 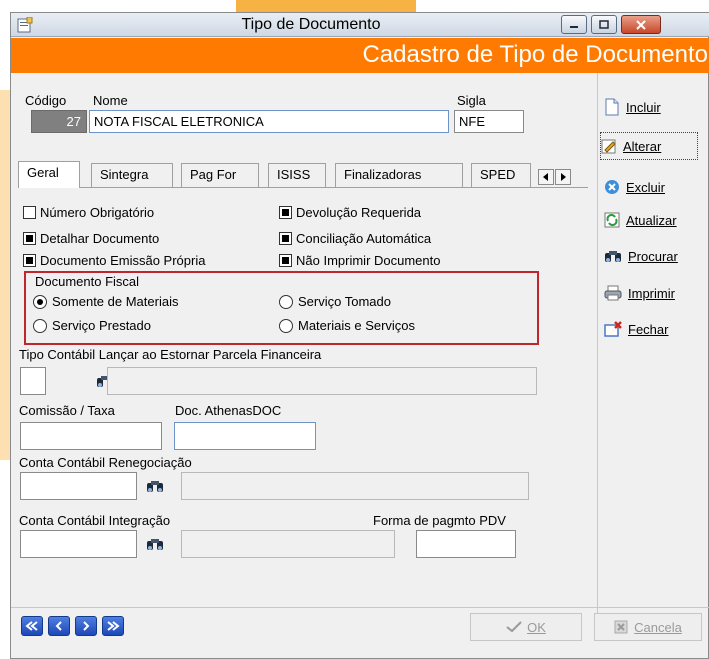 I want to click on documento-fiscal-label: Documento Fiscal, so click(x=87, y=281).